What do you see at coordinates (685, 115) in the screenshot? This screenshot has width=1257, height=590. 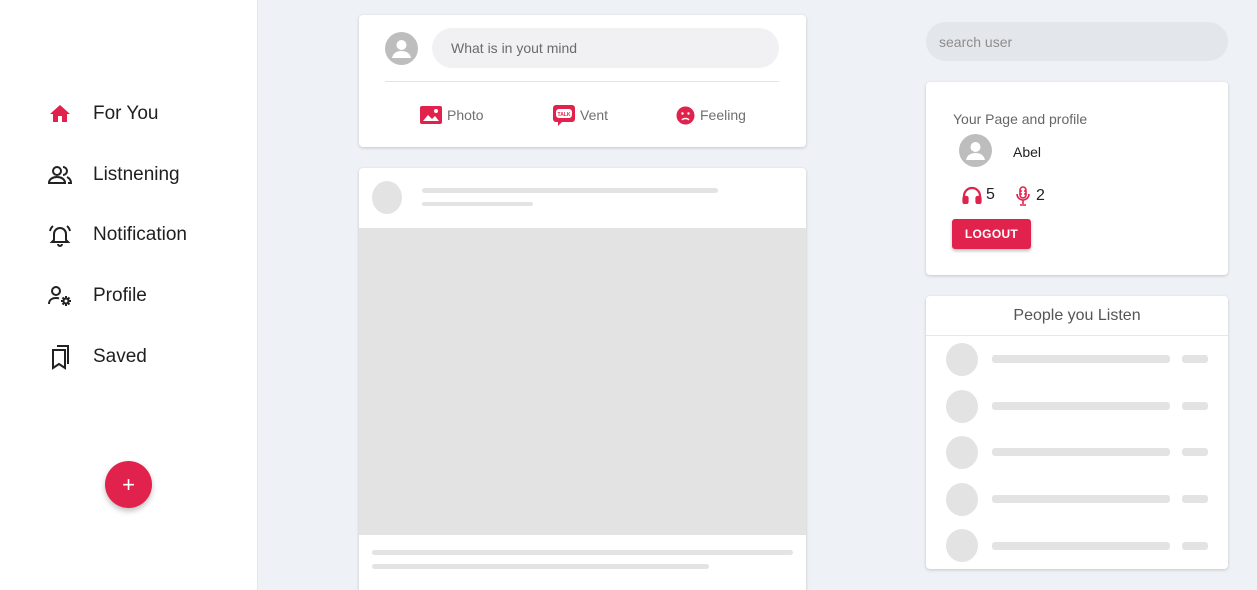 I see `sad-face-icon` at bounding box center [685, 115].